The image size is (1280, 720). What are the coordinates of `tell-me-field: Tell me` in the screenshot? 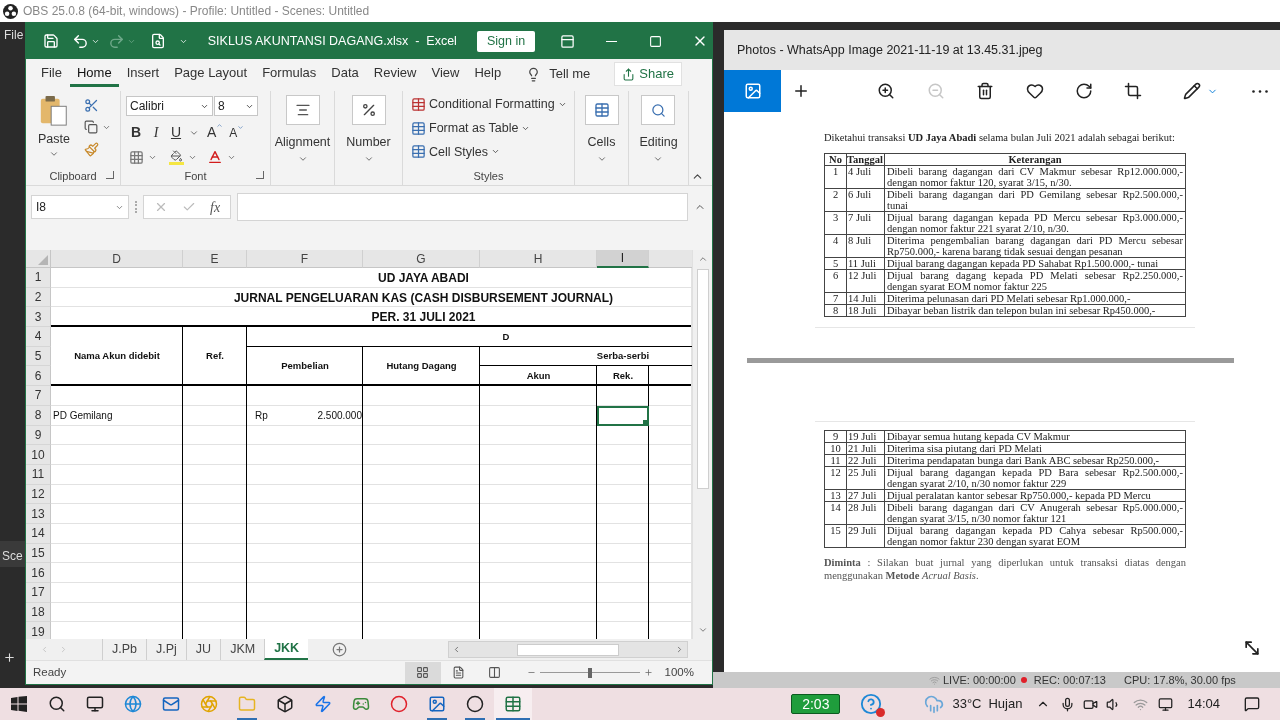 It's located at (570, 74).